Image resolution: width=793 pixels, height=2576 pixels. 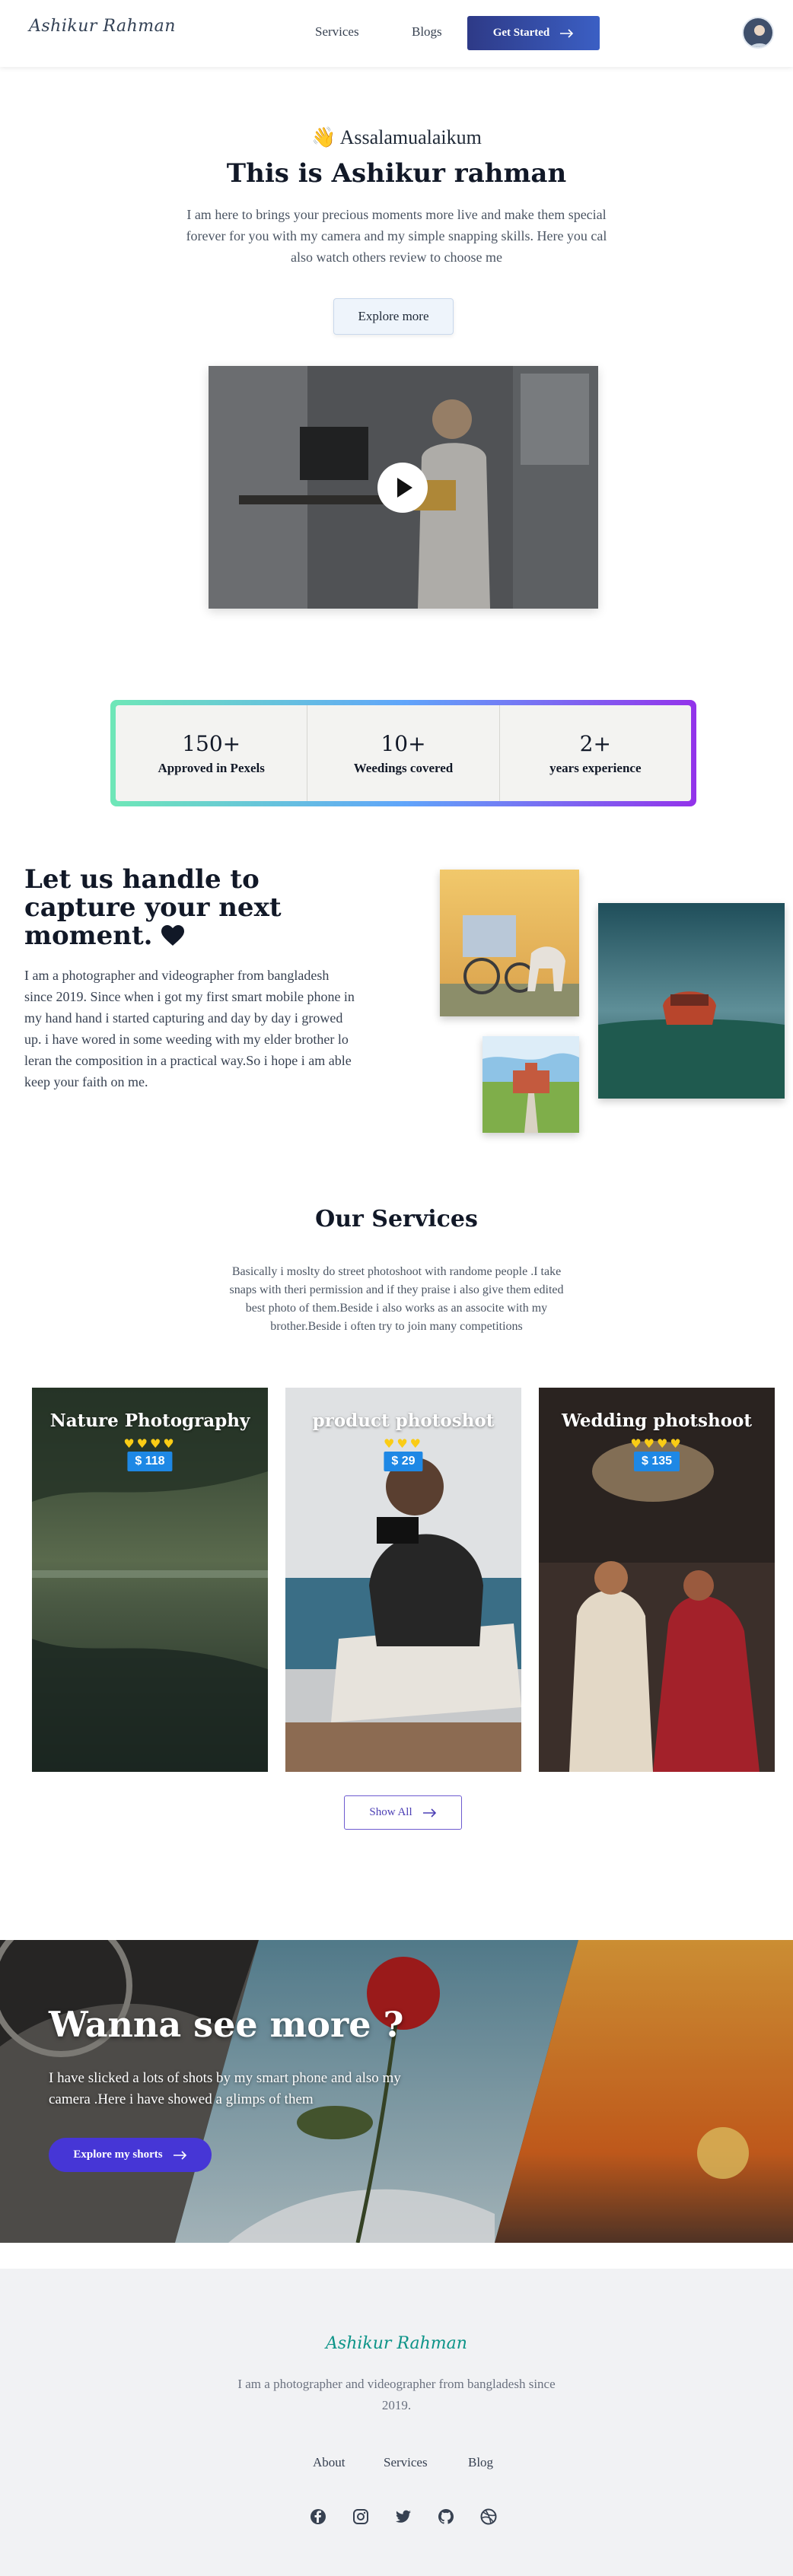 What do you see at coordinates (403, 2517) in the screenshot?
I see `twitter-icon` at bounding box center [403, 2517].